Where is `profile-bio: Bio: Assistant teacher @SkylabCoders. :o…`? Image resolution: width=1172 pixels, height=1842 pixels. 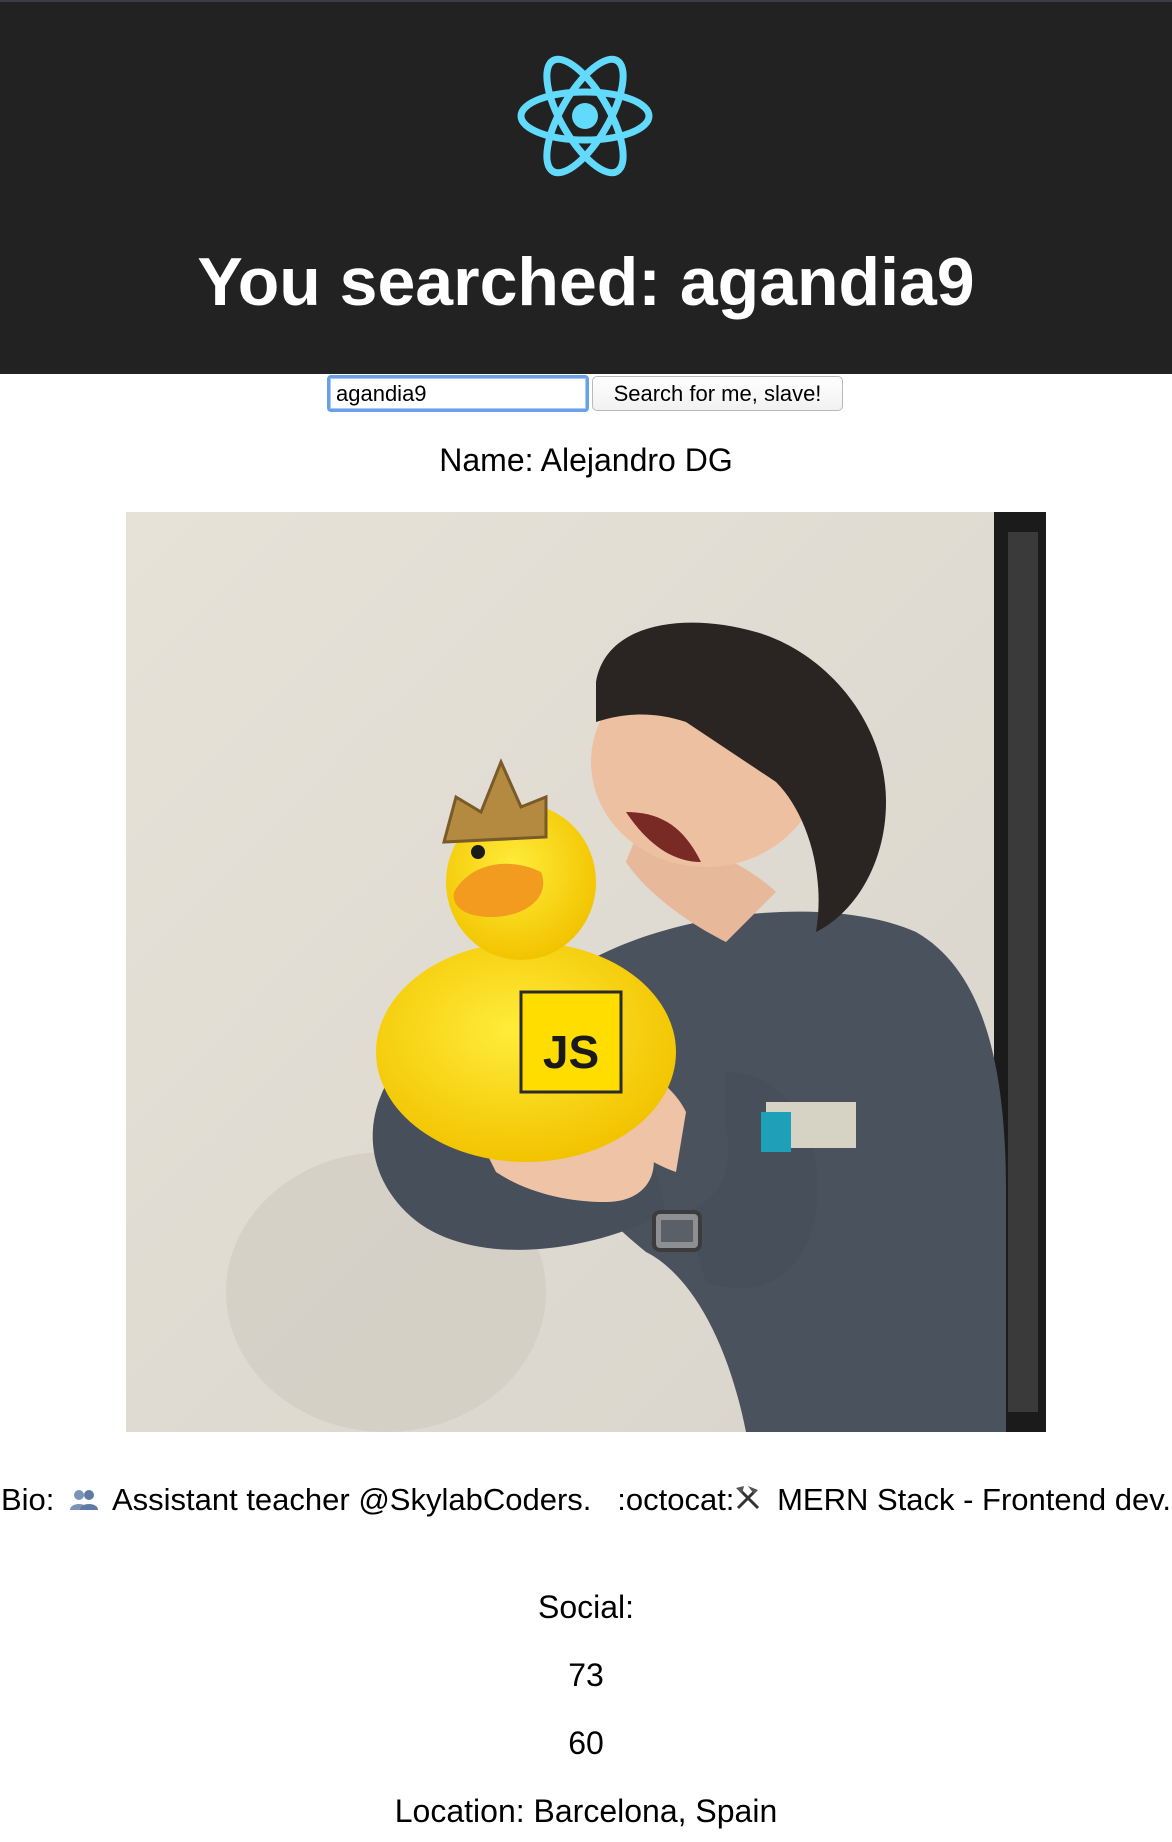 profile-bio: Bio: Assistant teacher @SkylabCoders. :o… is located at coordinates (586, 1501).